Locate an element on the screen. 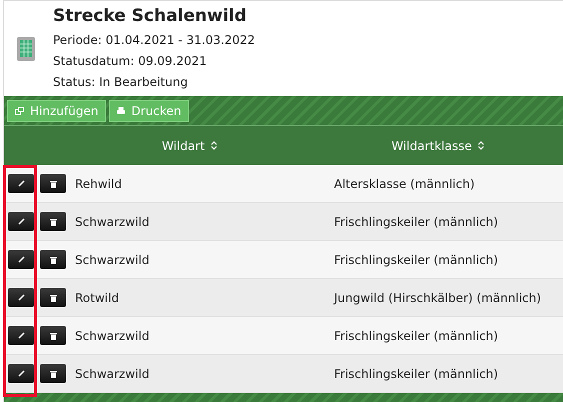 This screenshot has height=402, width=563. info-line: Statusdatum: 09.09.2021 is located at coordinates (130, 61).